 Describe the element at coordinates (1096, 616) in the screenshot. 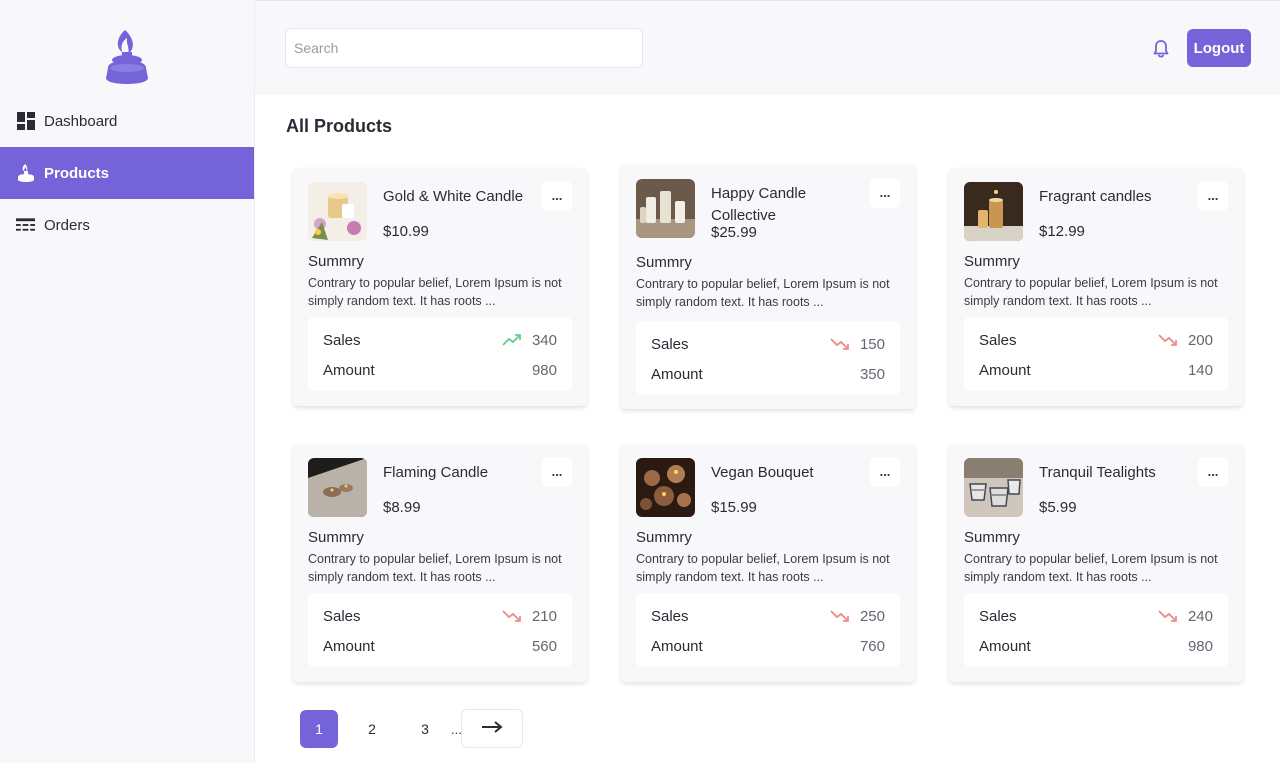

I see `sales-row: Sales 240` at that location.